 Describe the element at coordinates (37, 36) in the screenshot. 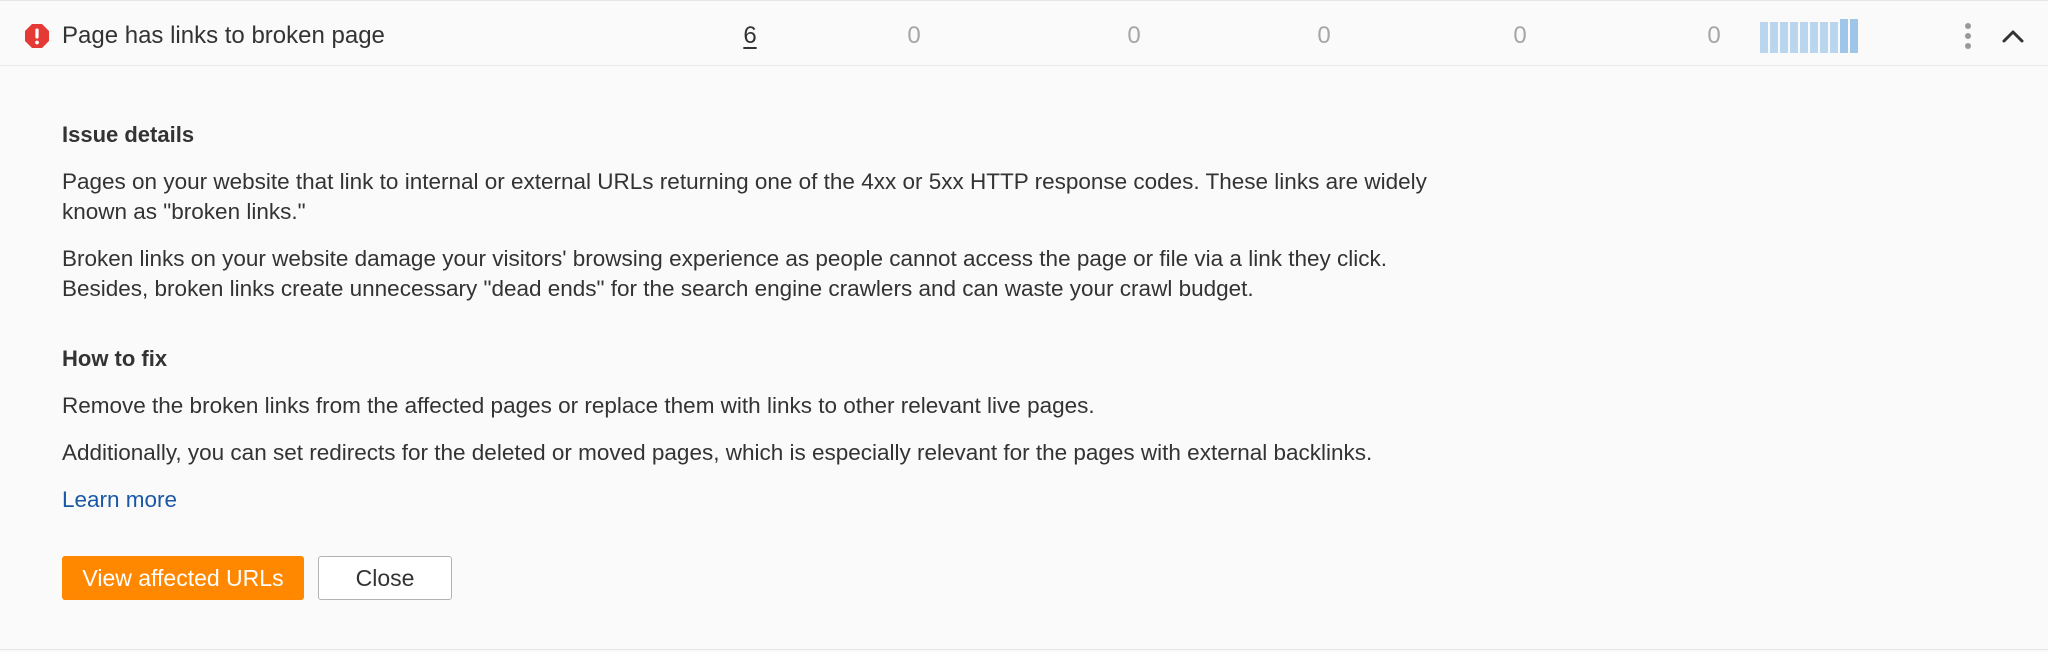

I see `error-exclamation-icon` at that location.